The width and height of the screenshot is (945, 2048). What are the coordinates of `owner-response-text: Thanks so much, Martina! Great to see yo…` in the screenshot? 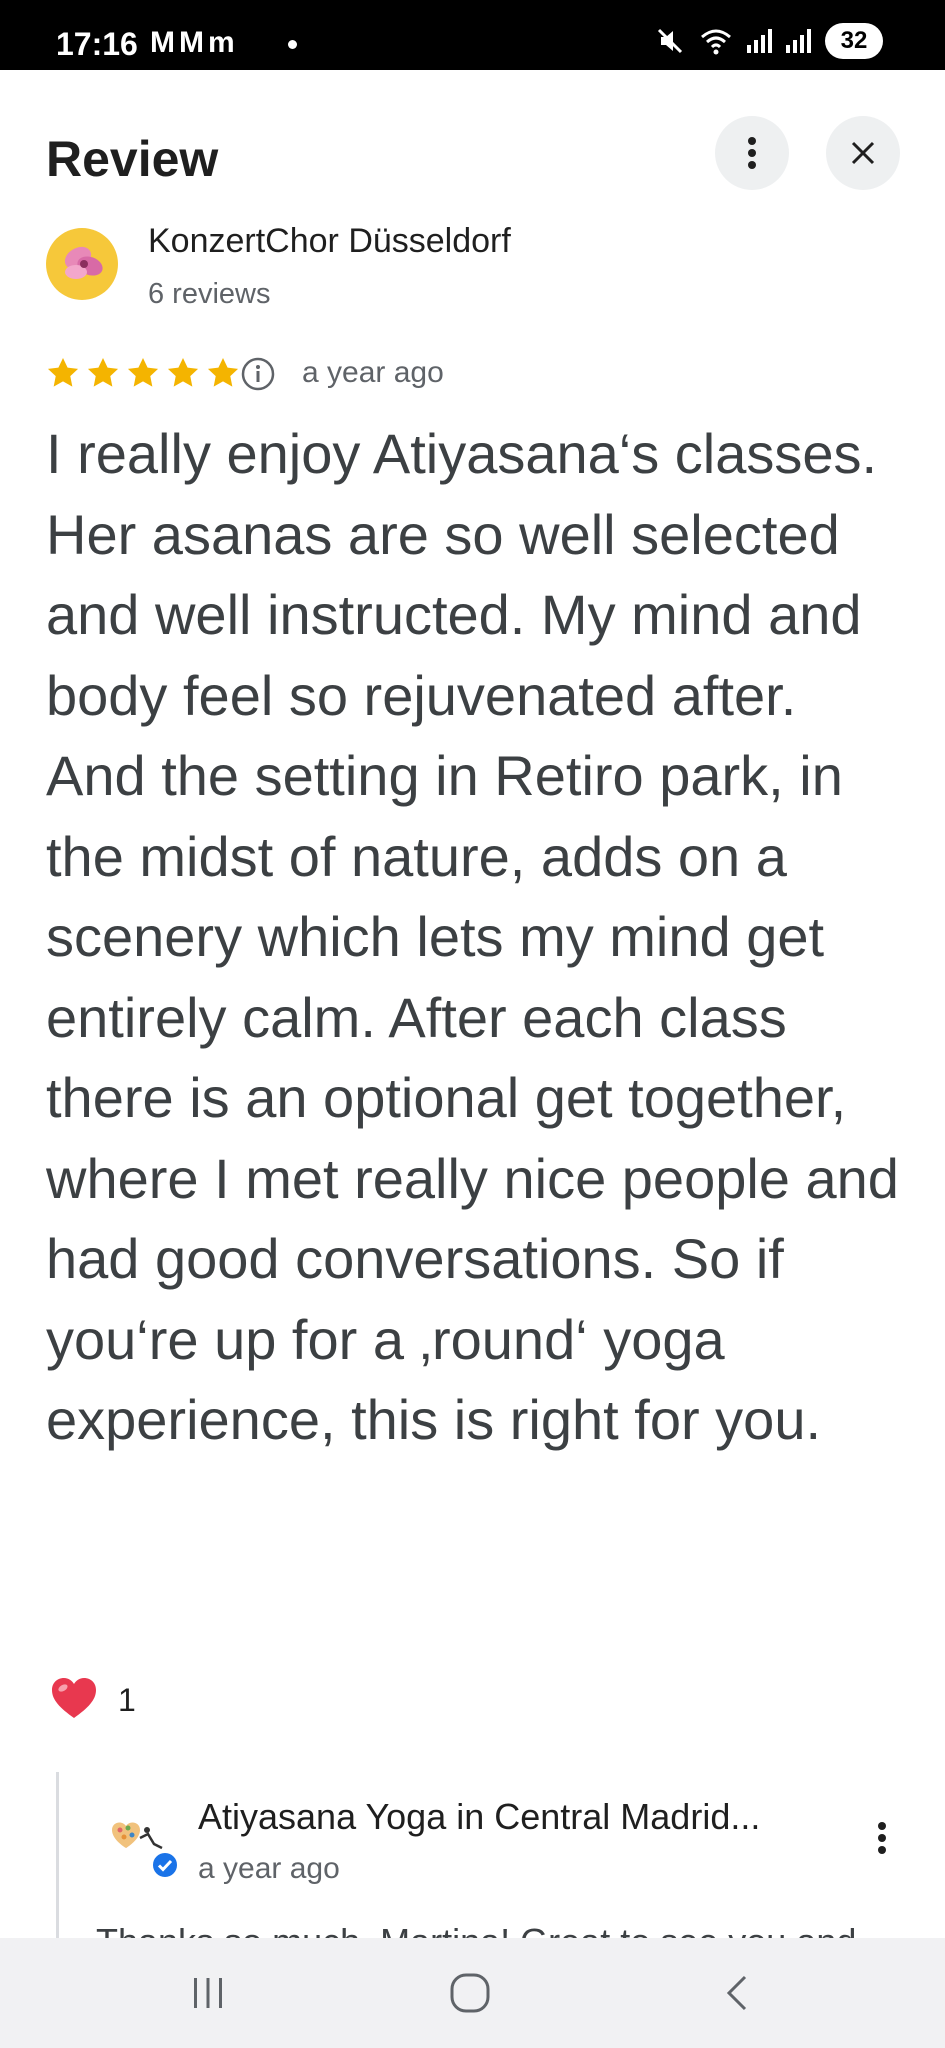 It's located at (506, 1928).